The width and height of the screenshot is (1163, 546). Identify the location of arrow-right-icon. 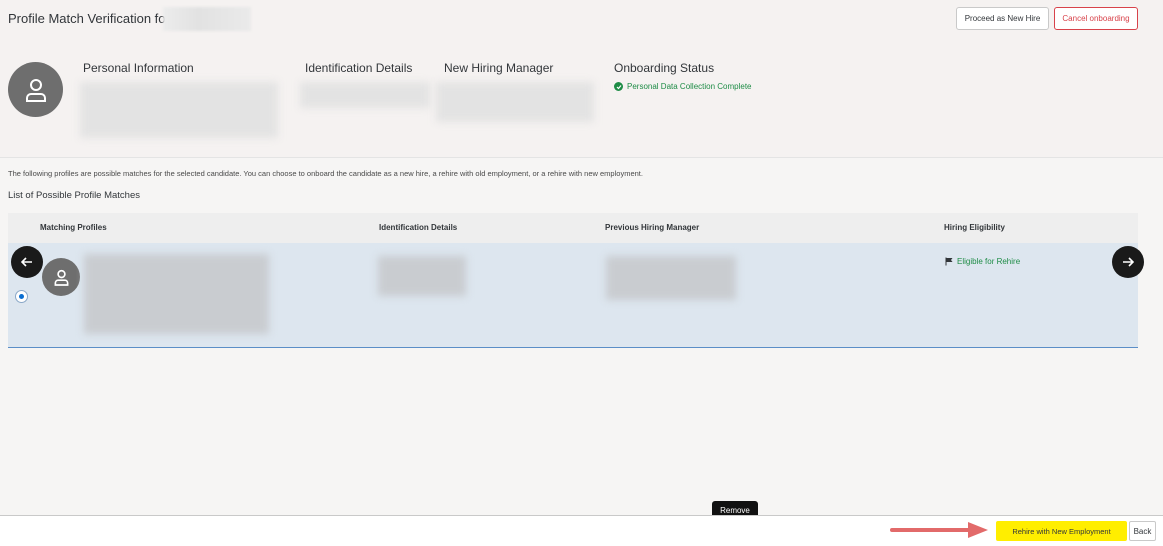
(1128, 262).